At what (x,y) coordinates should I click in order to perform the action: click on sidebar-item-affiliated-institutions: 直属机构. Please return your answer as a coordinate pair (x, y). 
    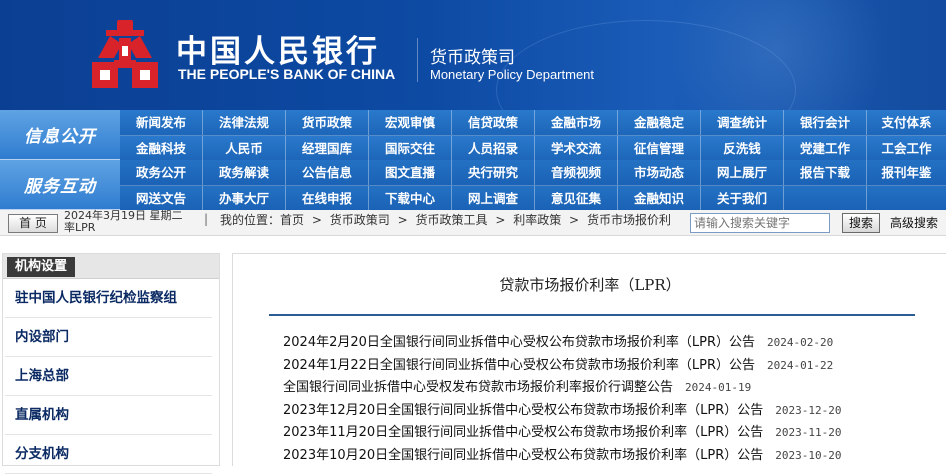
    Looking at the image, I should click on (108, 415).